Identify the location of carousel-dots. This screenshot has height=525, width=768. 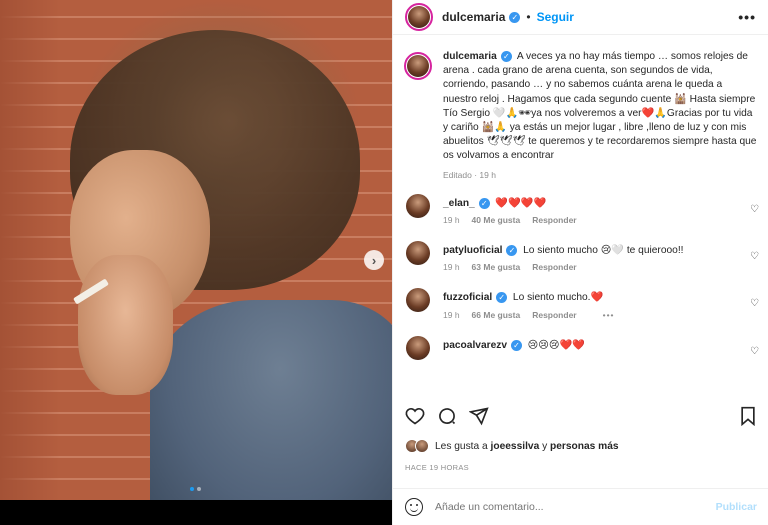
(195, 489).